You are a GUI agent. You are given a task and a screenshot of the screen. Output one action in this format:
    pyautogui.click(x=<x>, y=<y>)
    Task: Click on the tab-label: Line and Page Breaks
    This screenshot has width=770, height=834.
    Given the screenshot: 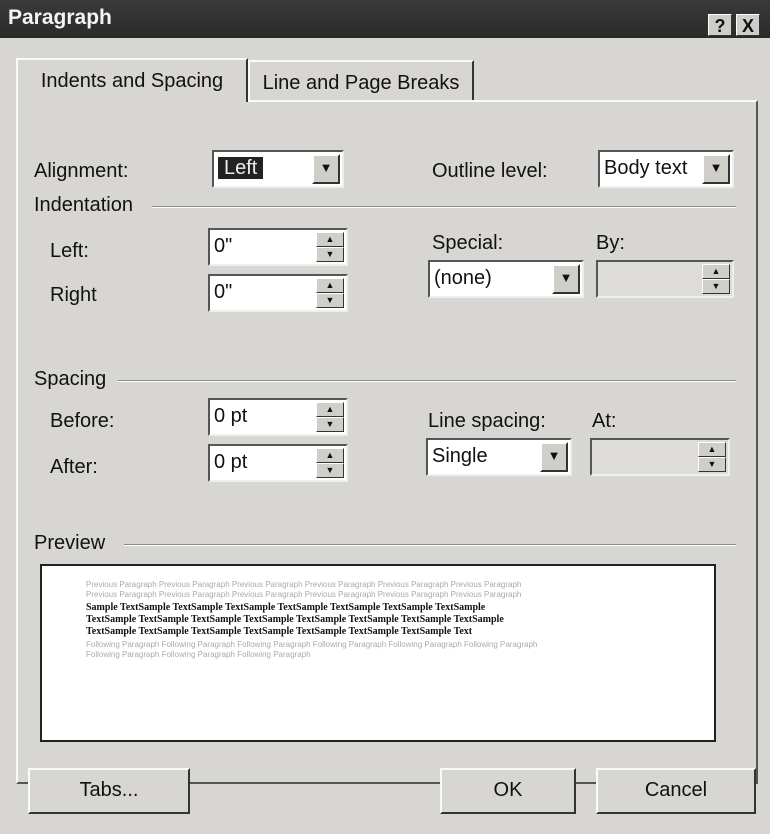 What is the action you would take?
    pyautogui.click(x=361, y=83)
    